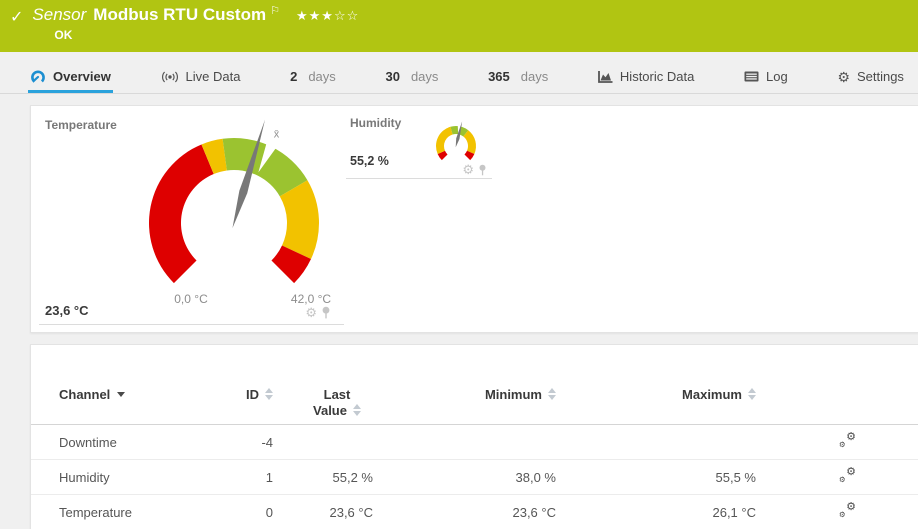 Image resolution: width=918 pixels, height=529 pixels. Describe the element at coordinates (392, 76) in the screenshot. I see `tab-value: 30` at that location.